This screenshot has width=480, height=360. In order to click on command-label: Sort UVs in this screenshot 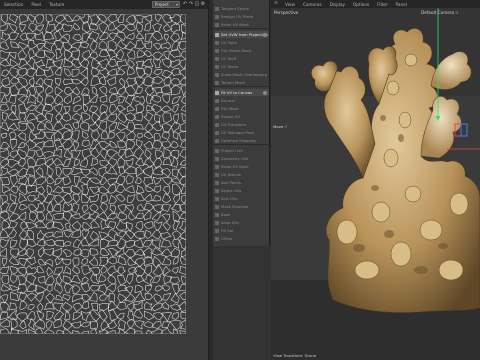, I will do `click(229, 198)`.